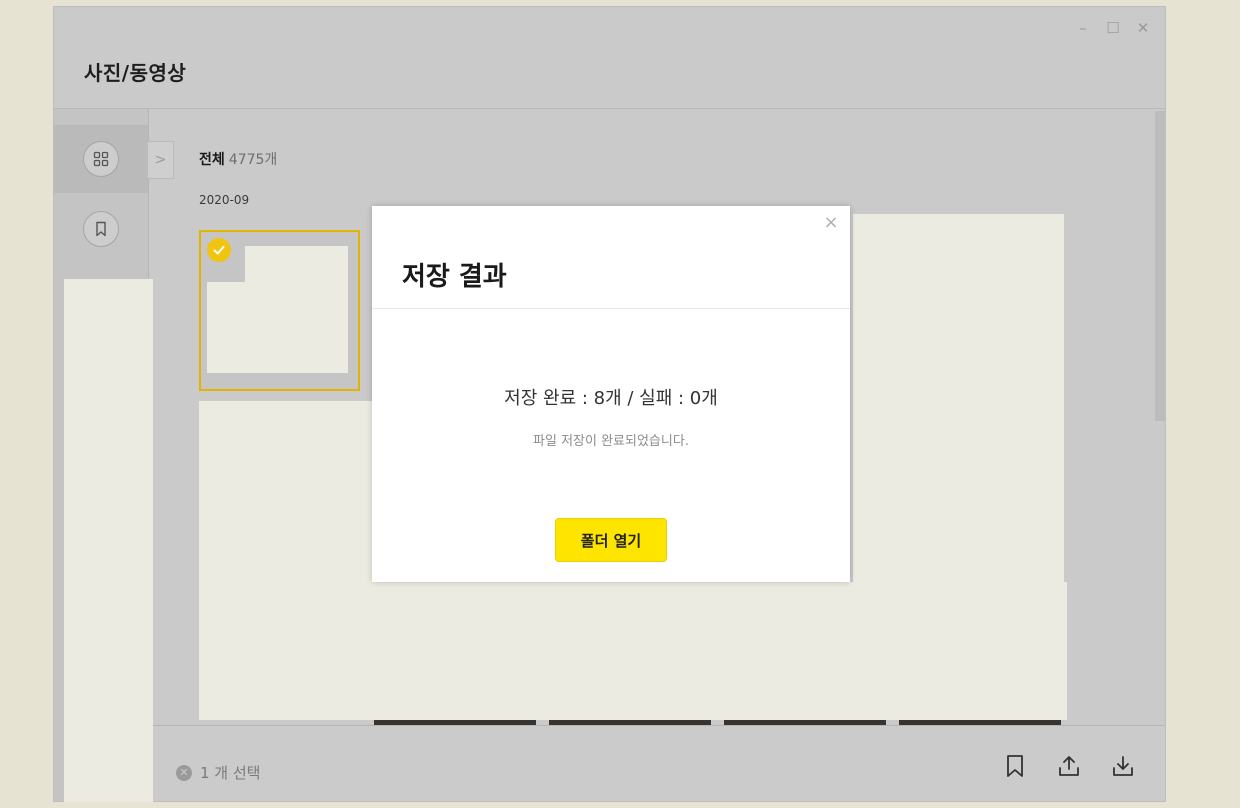  What do you see at coordinates (135, 73) in the screenshot?
I see `page-title: 사진/동영상` at bounding box center [135, 73].